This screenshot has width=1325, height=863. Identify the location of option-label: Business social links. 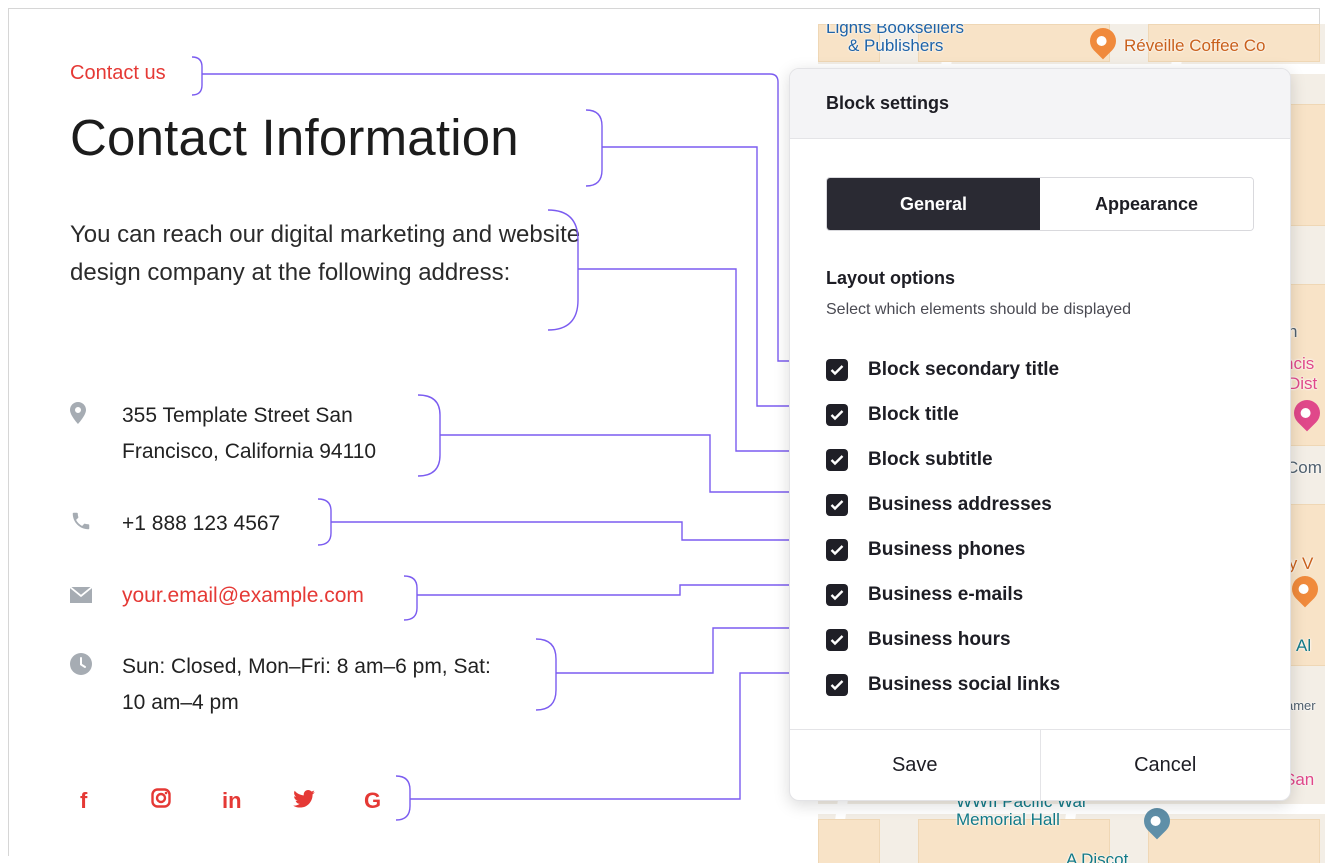
(964, 684).